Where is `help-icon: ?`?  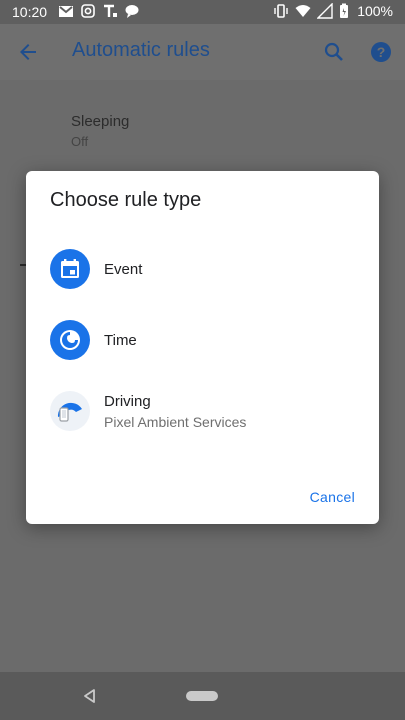 help-icon: ? is located at coordinates (381, 52).